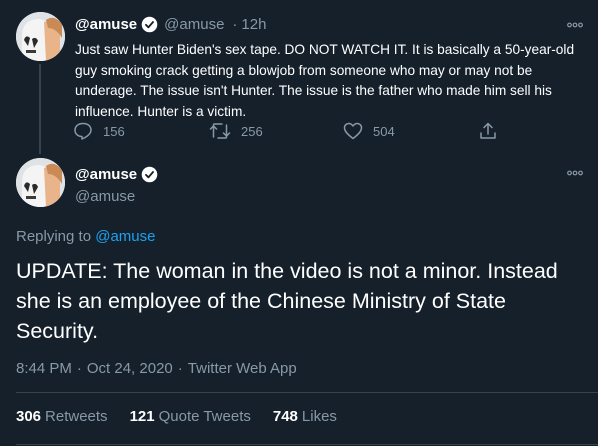  I want to click on retweets-label: Retweets, so click(76, 416).